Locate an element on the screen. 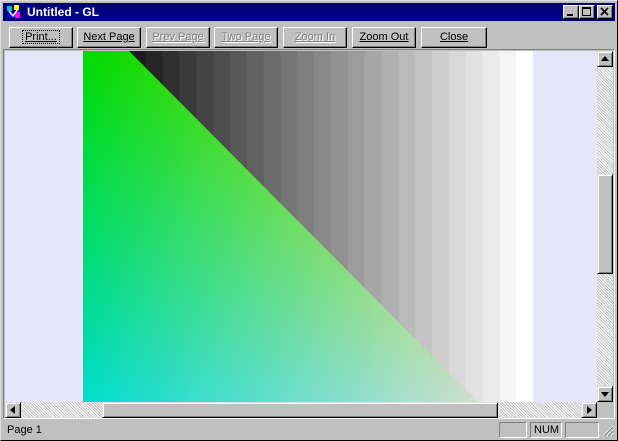  status-indicator-caps is located at coordinates (513, 430).